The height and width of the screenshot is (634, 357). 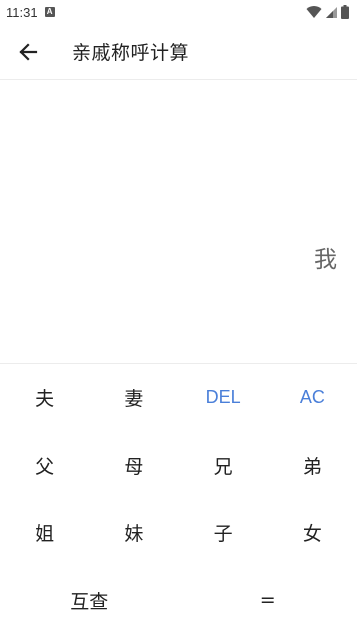 I want to click on delete-button: DEL, so click(x=223, y=398).